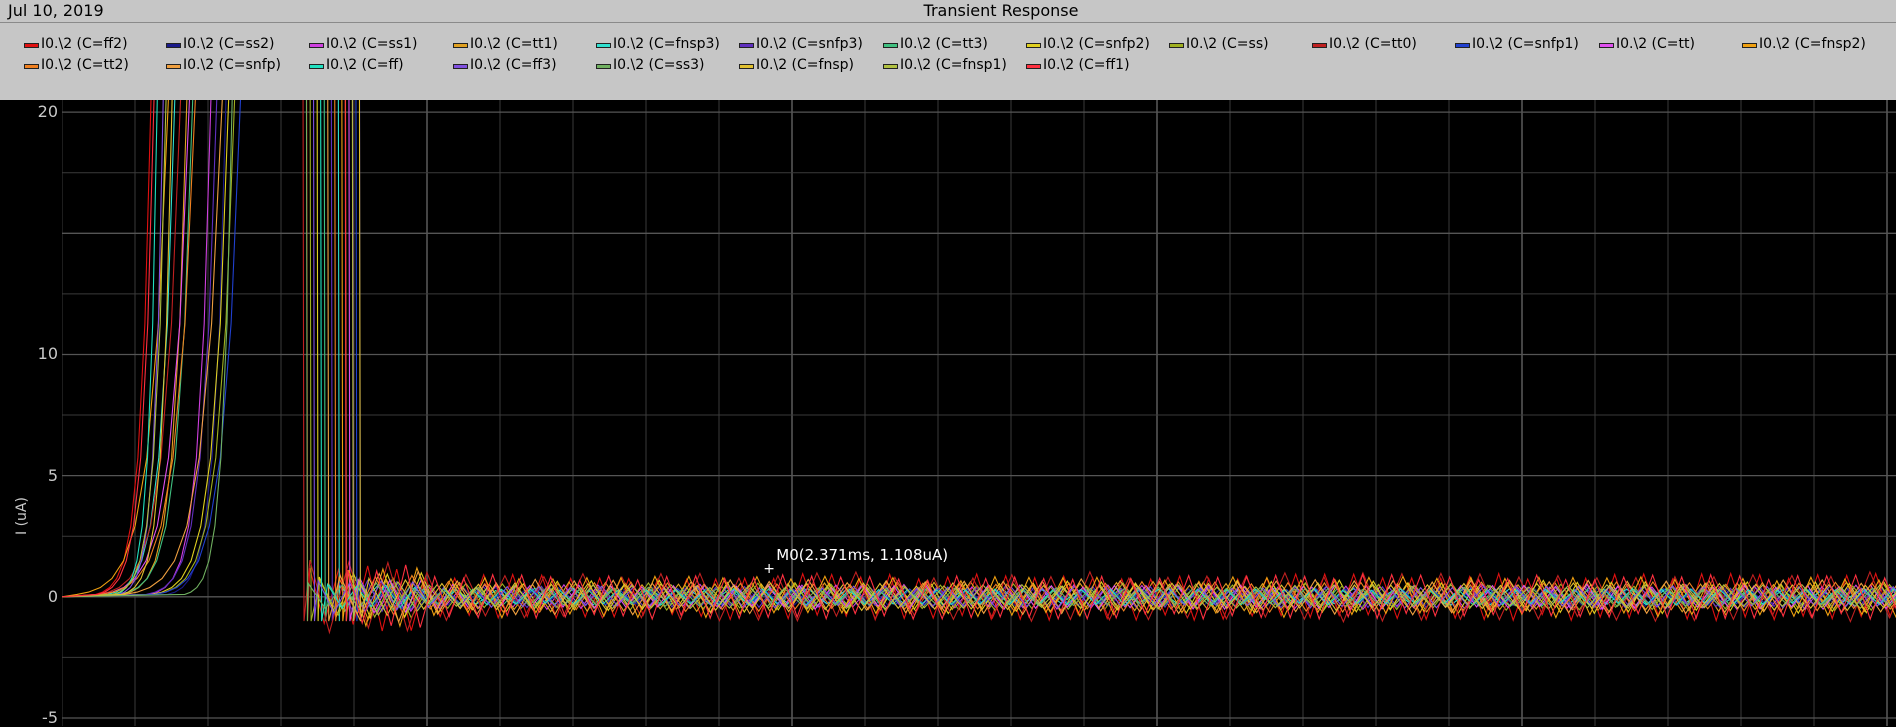 This screenshot has width=1896, height=727. What do you see at coordinates (769, 569) in the screenshot?
I see `marker-cross-icon: +` at bounding box center [769, 569].